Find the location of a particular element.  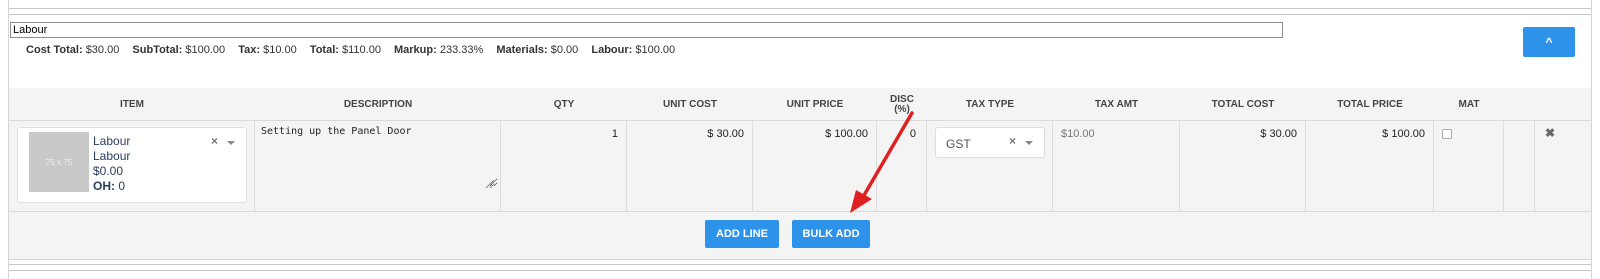

cell-total-cost: $ 30.00 is located at coordinates (1243, 166).